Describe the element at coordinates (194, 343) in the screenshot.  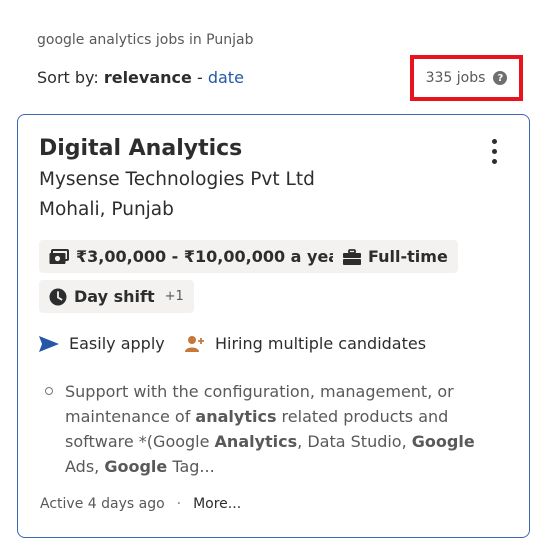
I see `add-person-icon` at that location.